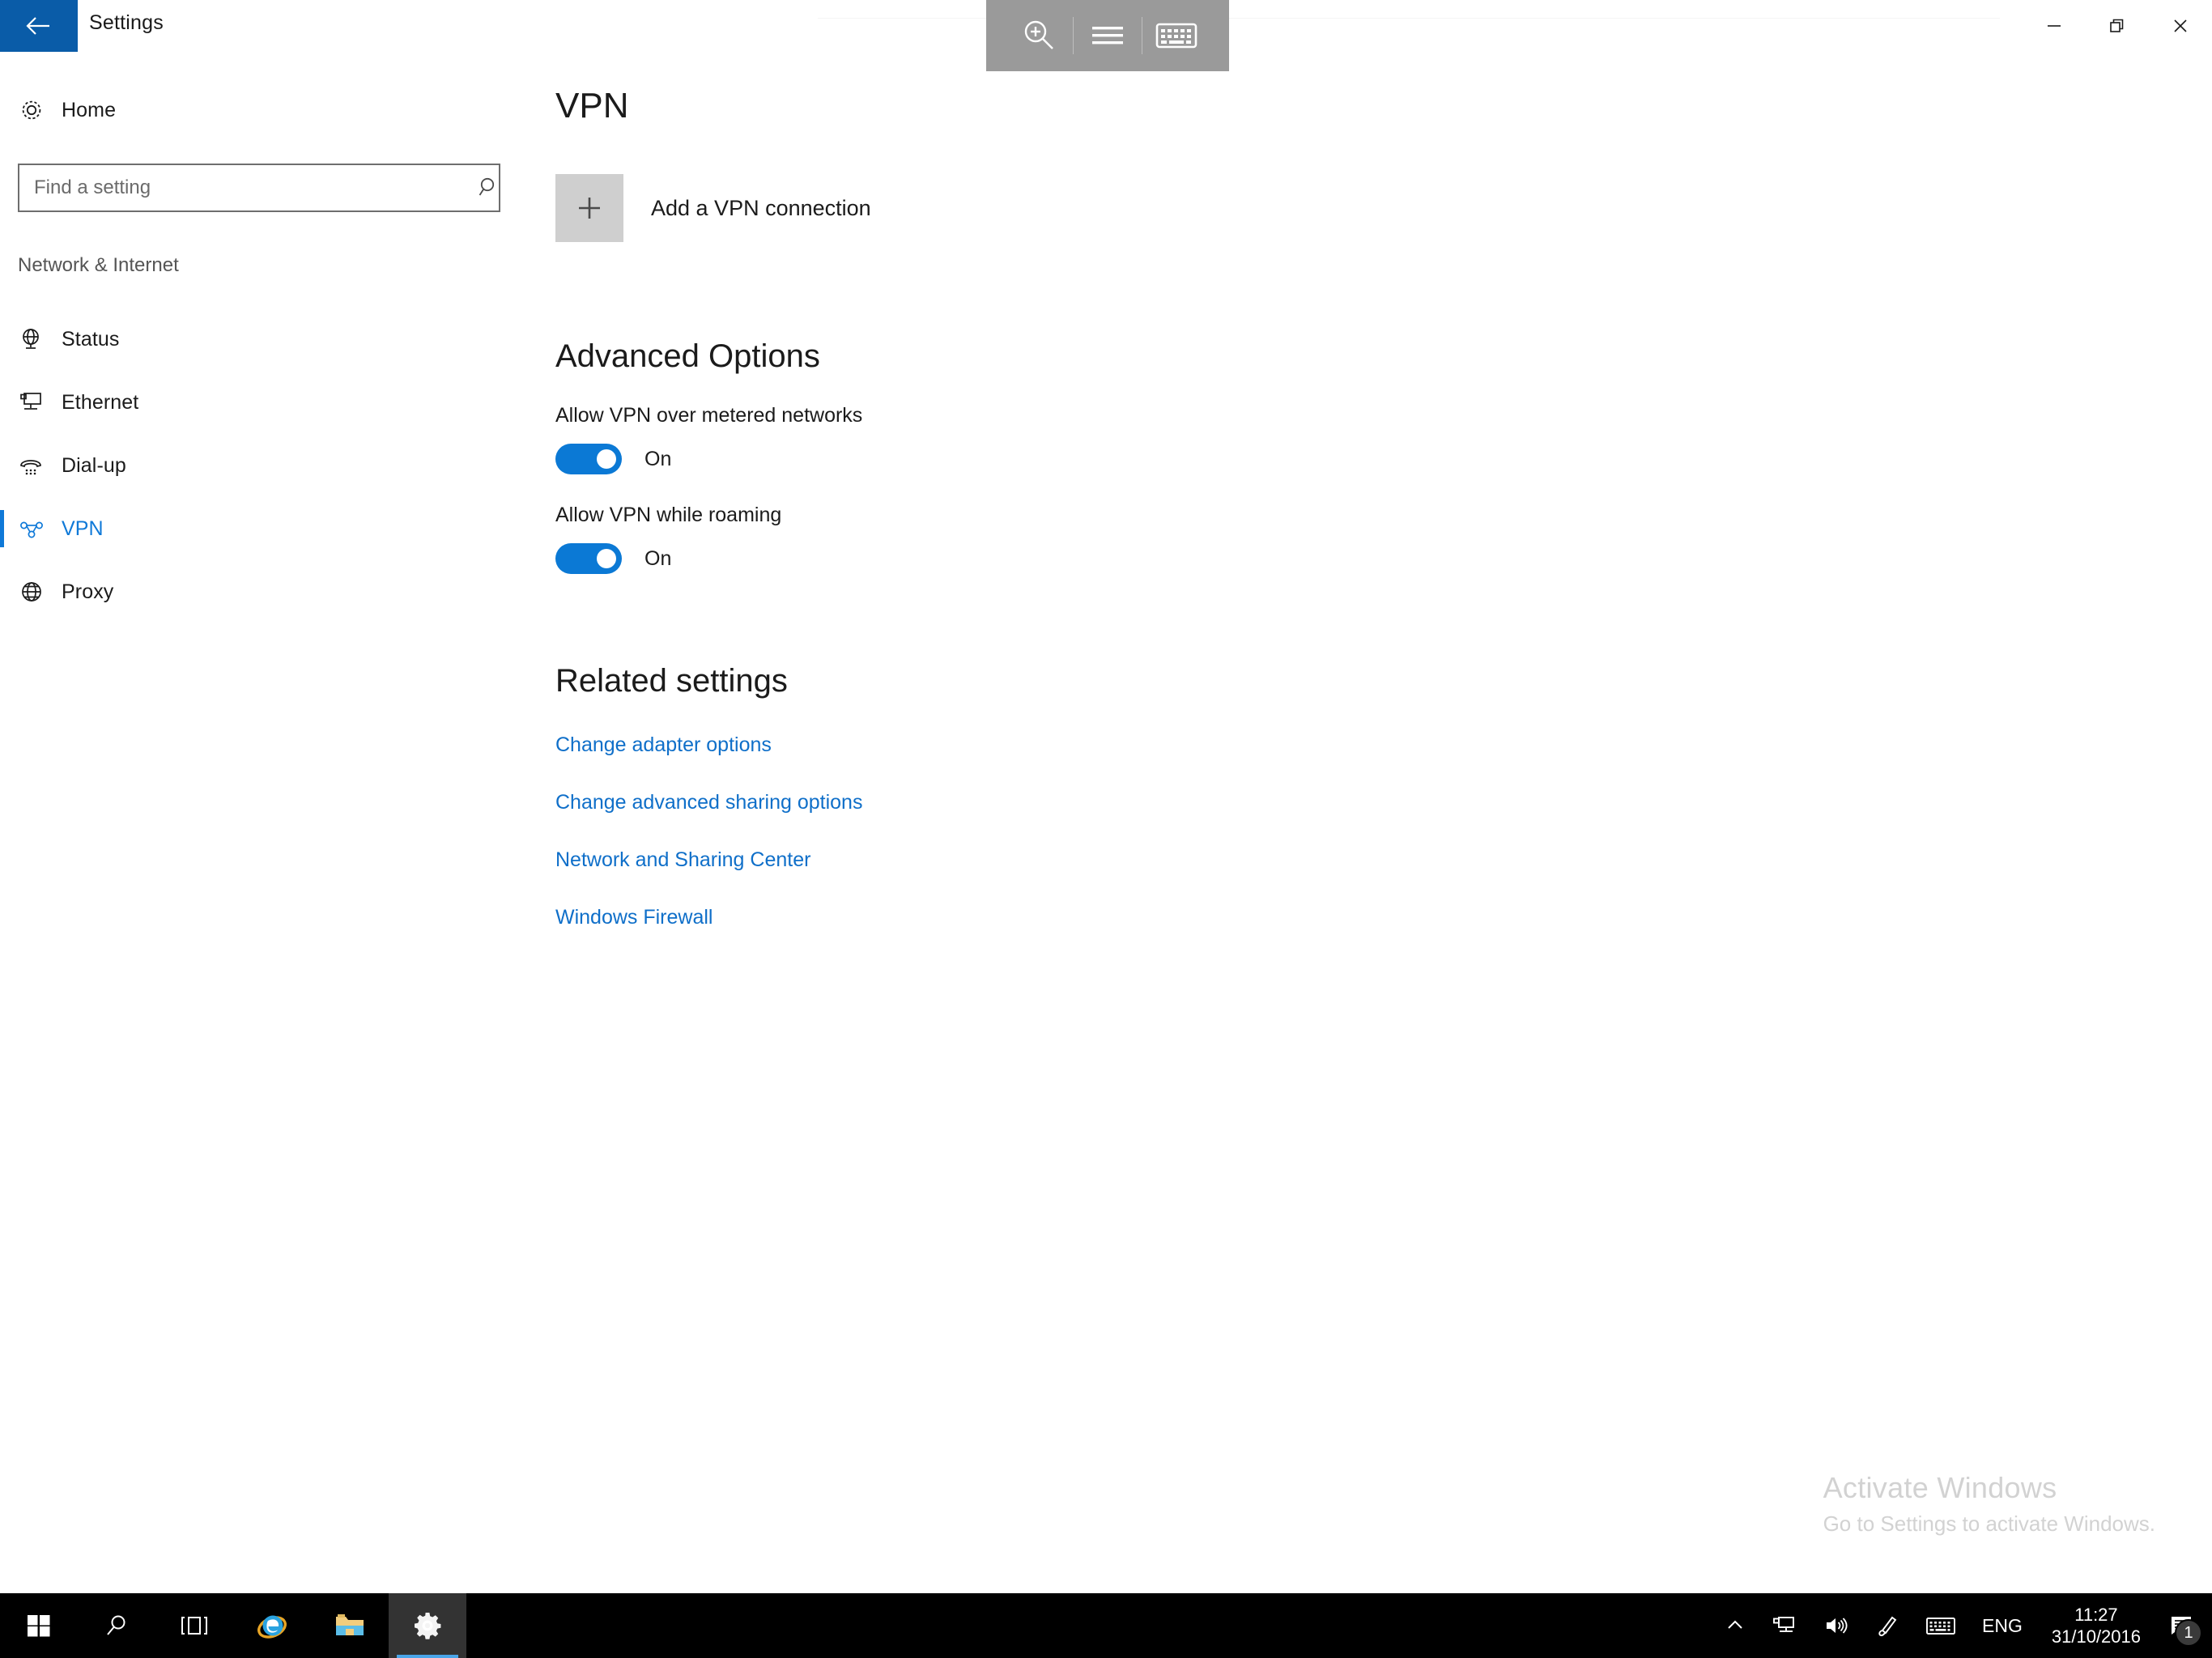 Image resolution: width=2212 pixels, height=1658 pixels. I want to click on window-controls, so click(2117, 26).